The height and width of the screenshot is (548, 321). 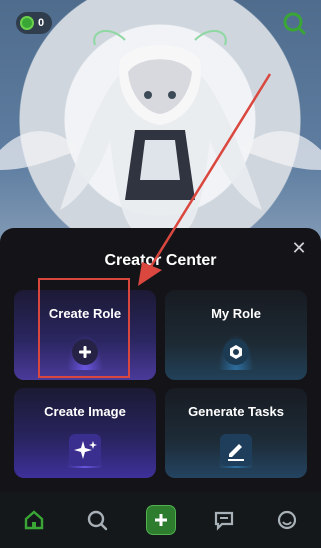 I want to click on add-icon, so click(x=160, y=520).